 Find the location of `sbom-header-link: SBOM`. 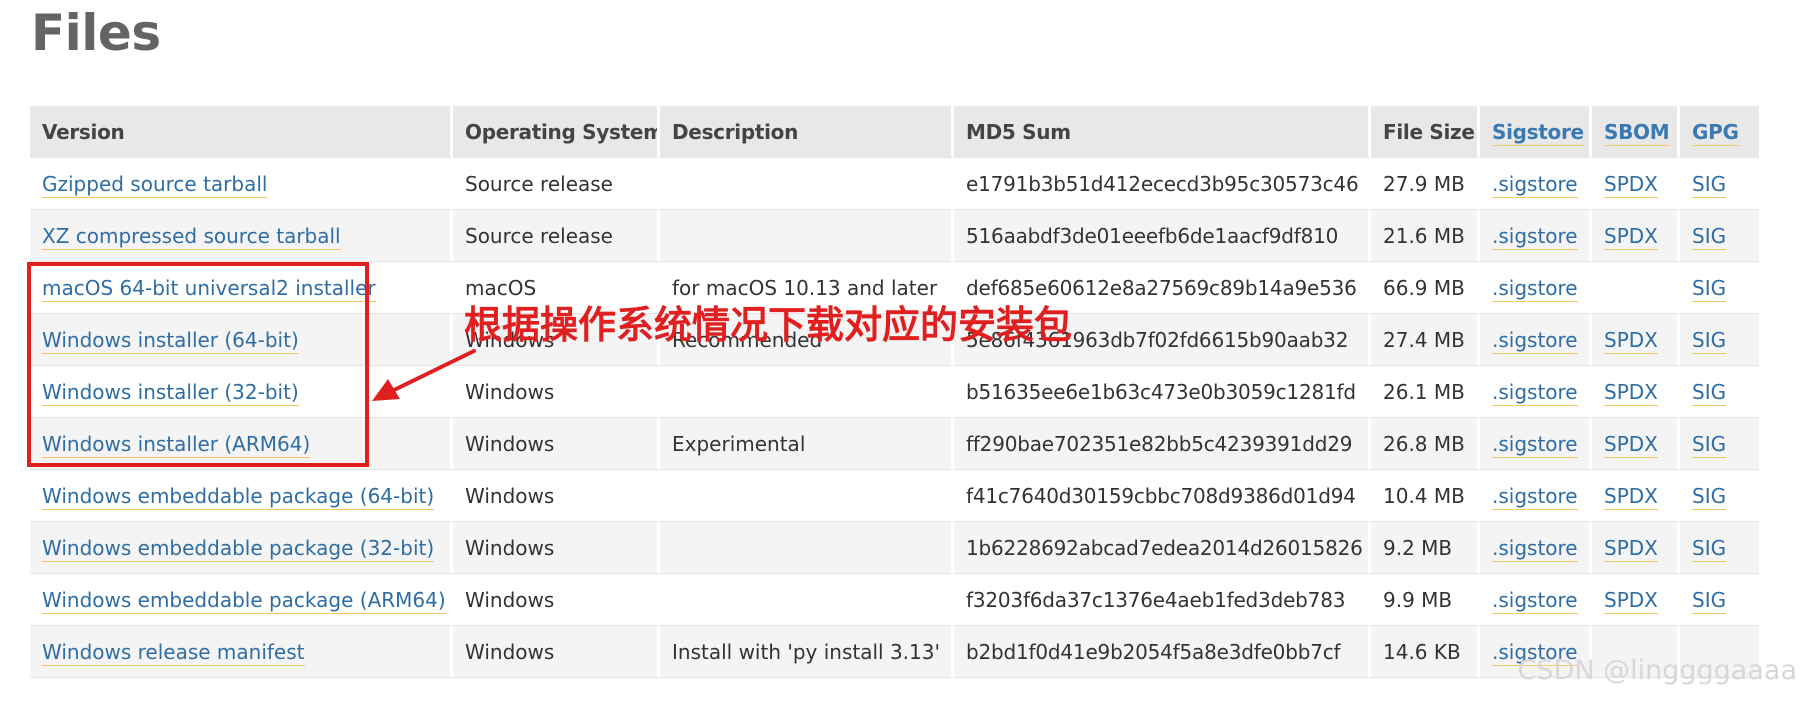

sbom-header-link: SBOM is located at coordinates (1637, 132).